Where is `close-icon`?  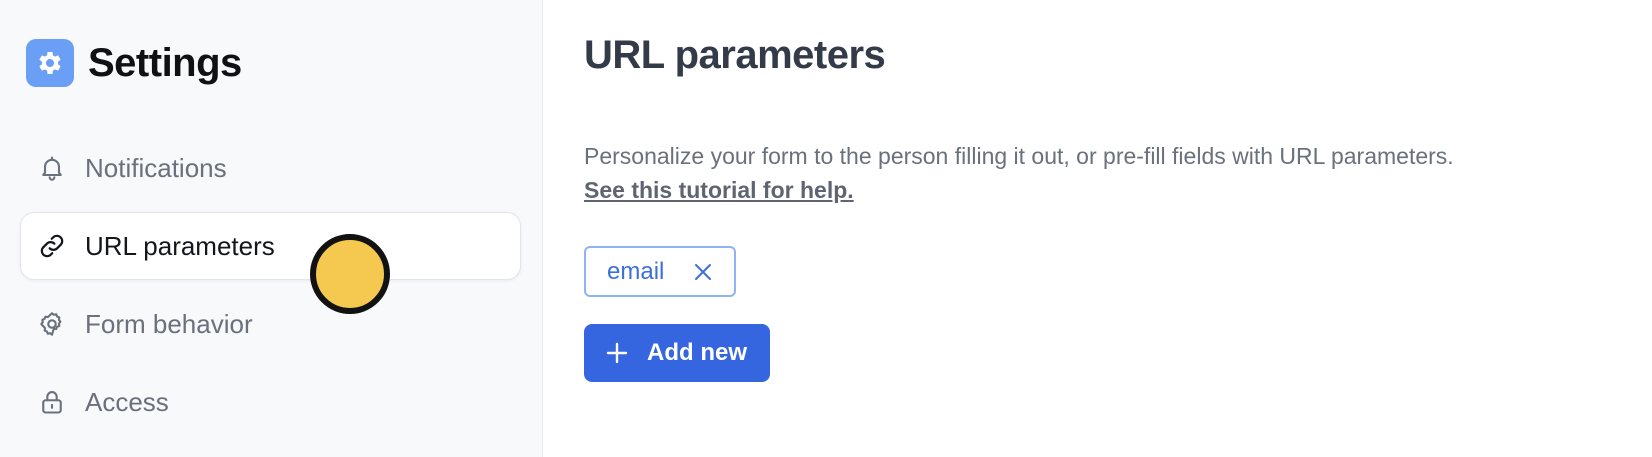
close-icon is located at coordinates (703, 272).